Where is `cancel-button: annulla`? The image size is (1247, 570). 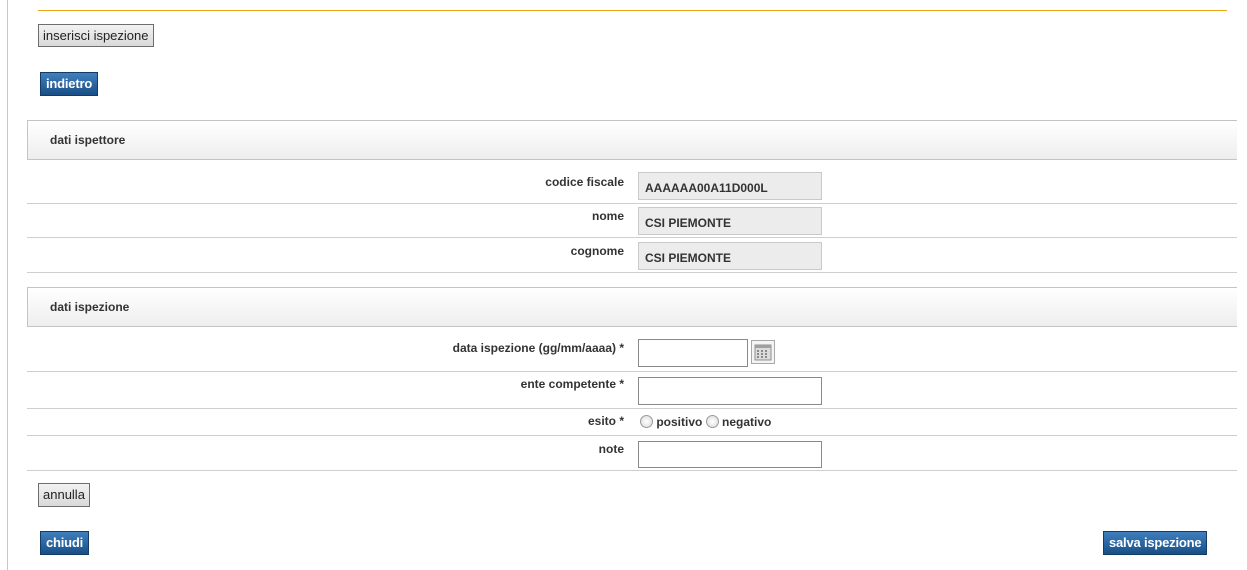 cancel-button: annulla is located at coordinates (64, 495).